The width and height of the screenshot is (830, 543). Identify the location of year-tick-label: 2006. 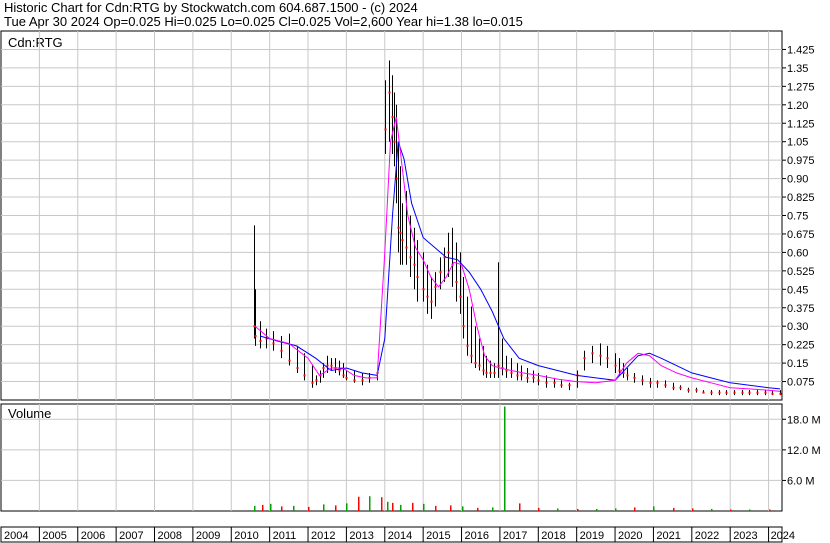
(93, 536).